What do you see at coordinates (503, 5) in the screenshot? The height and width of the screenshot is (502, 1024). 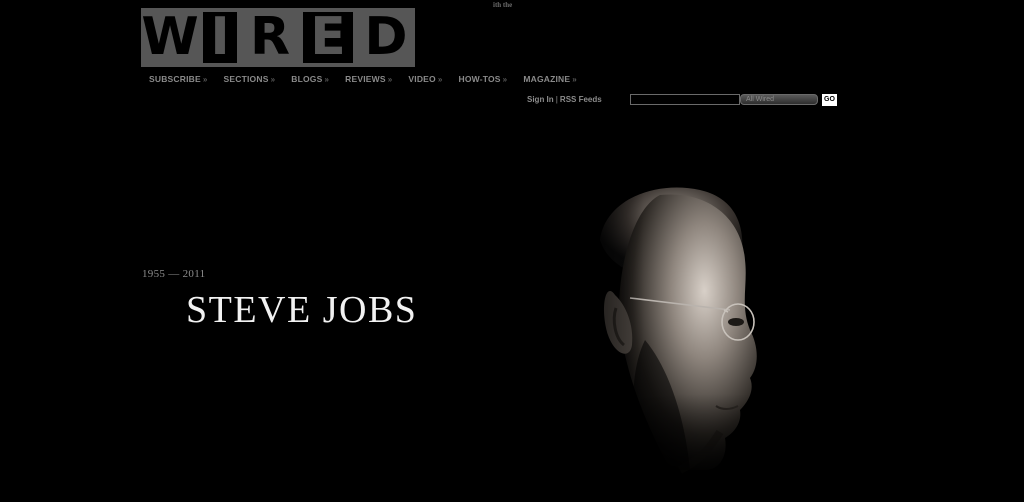 I see `header-tagline: ith the` at bounding box center [503, 5].